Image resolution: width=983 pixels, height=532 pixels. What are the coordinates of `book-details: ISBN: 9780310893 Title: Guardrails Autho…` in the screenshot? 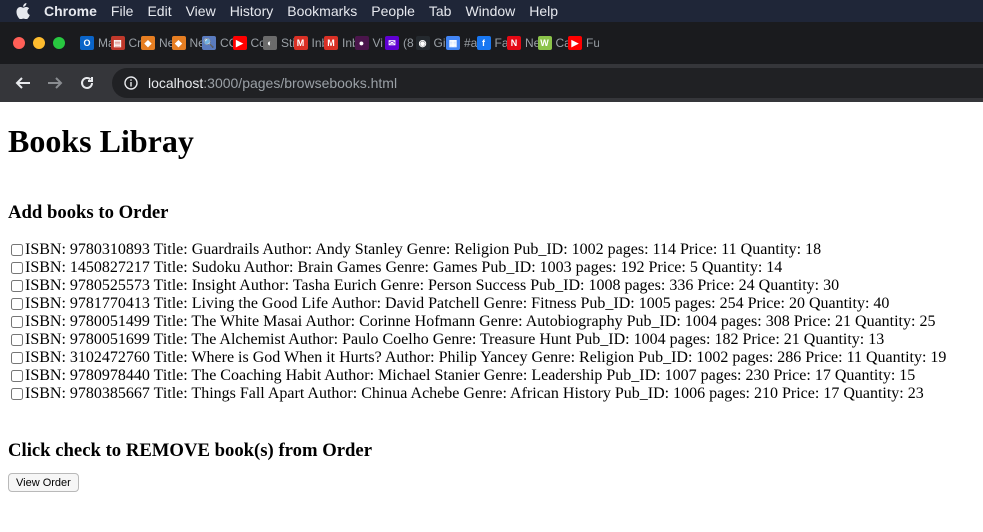 It's located at (423, 249).